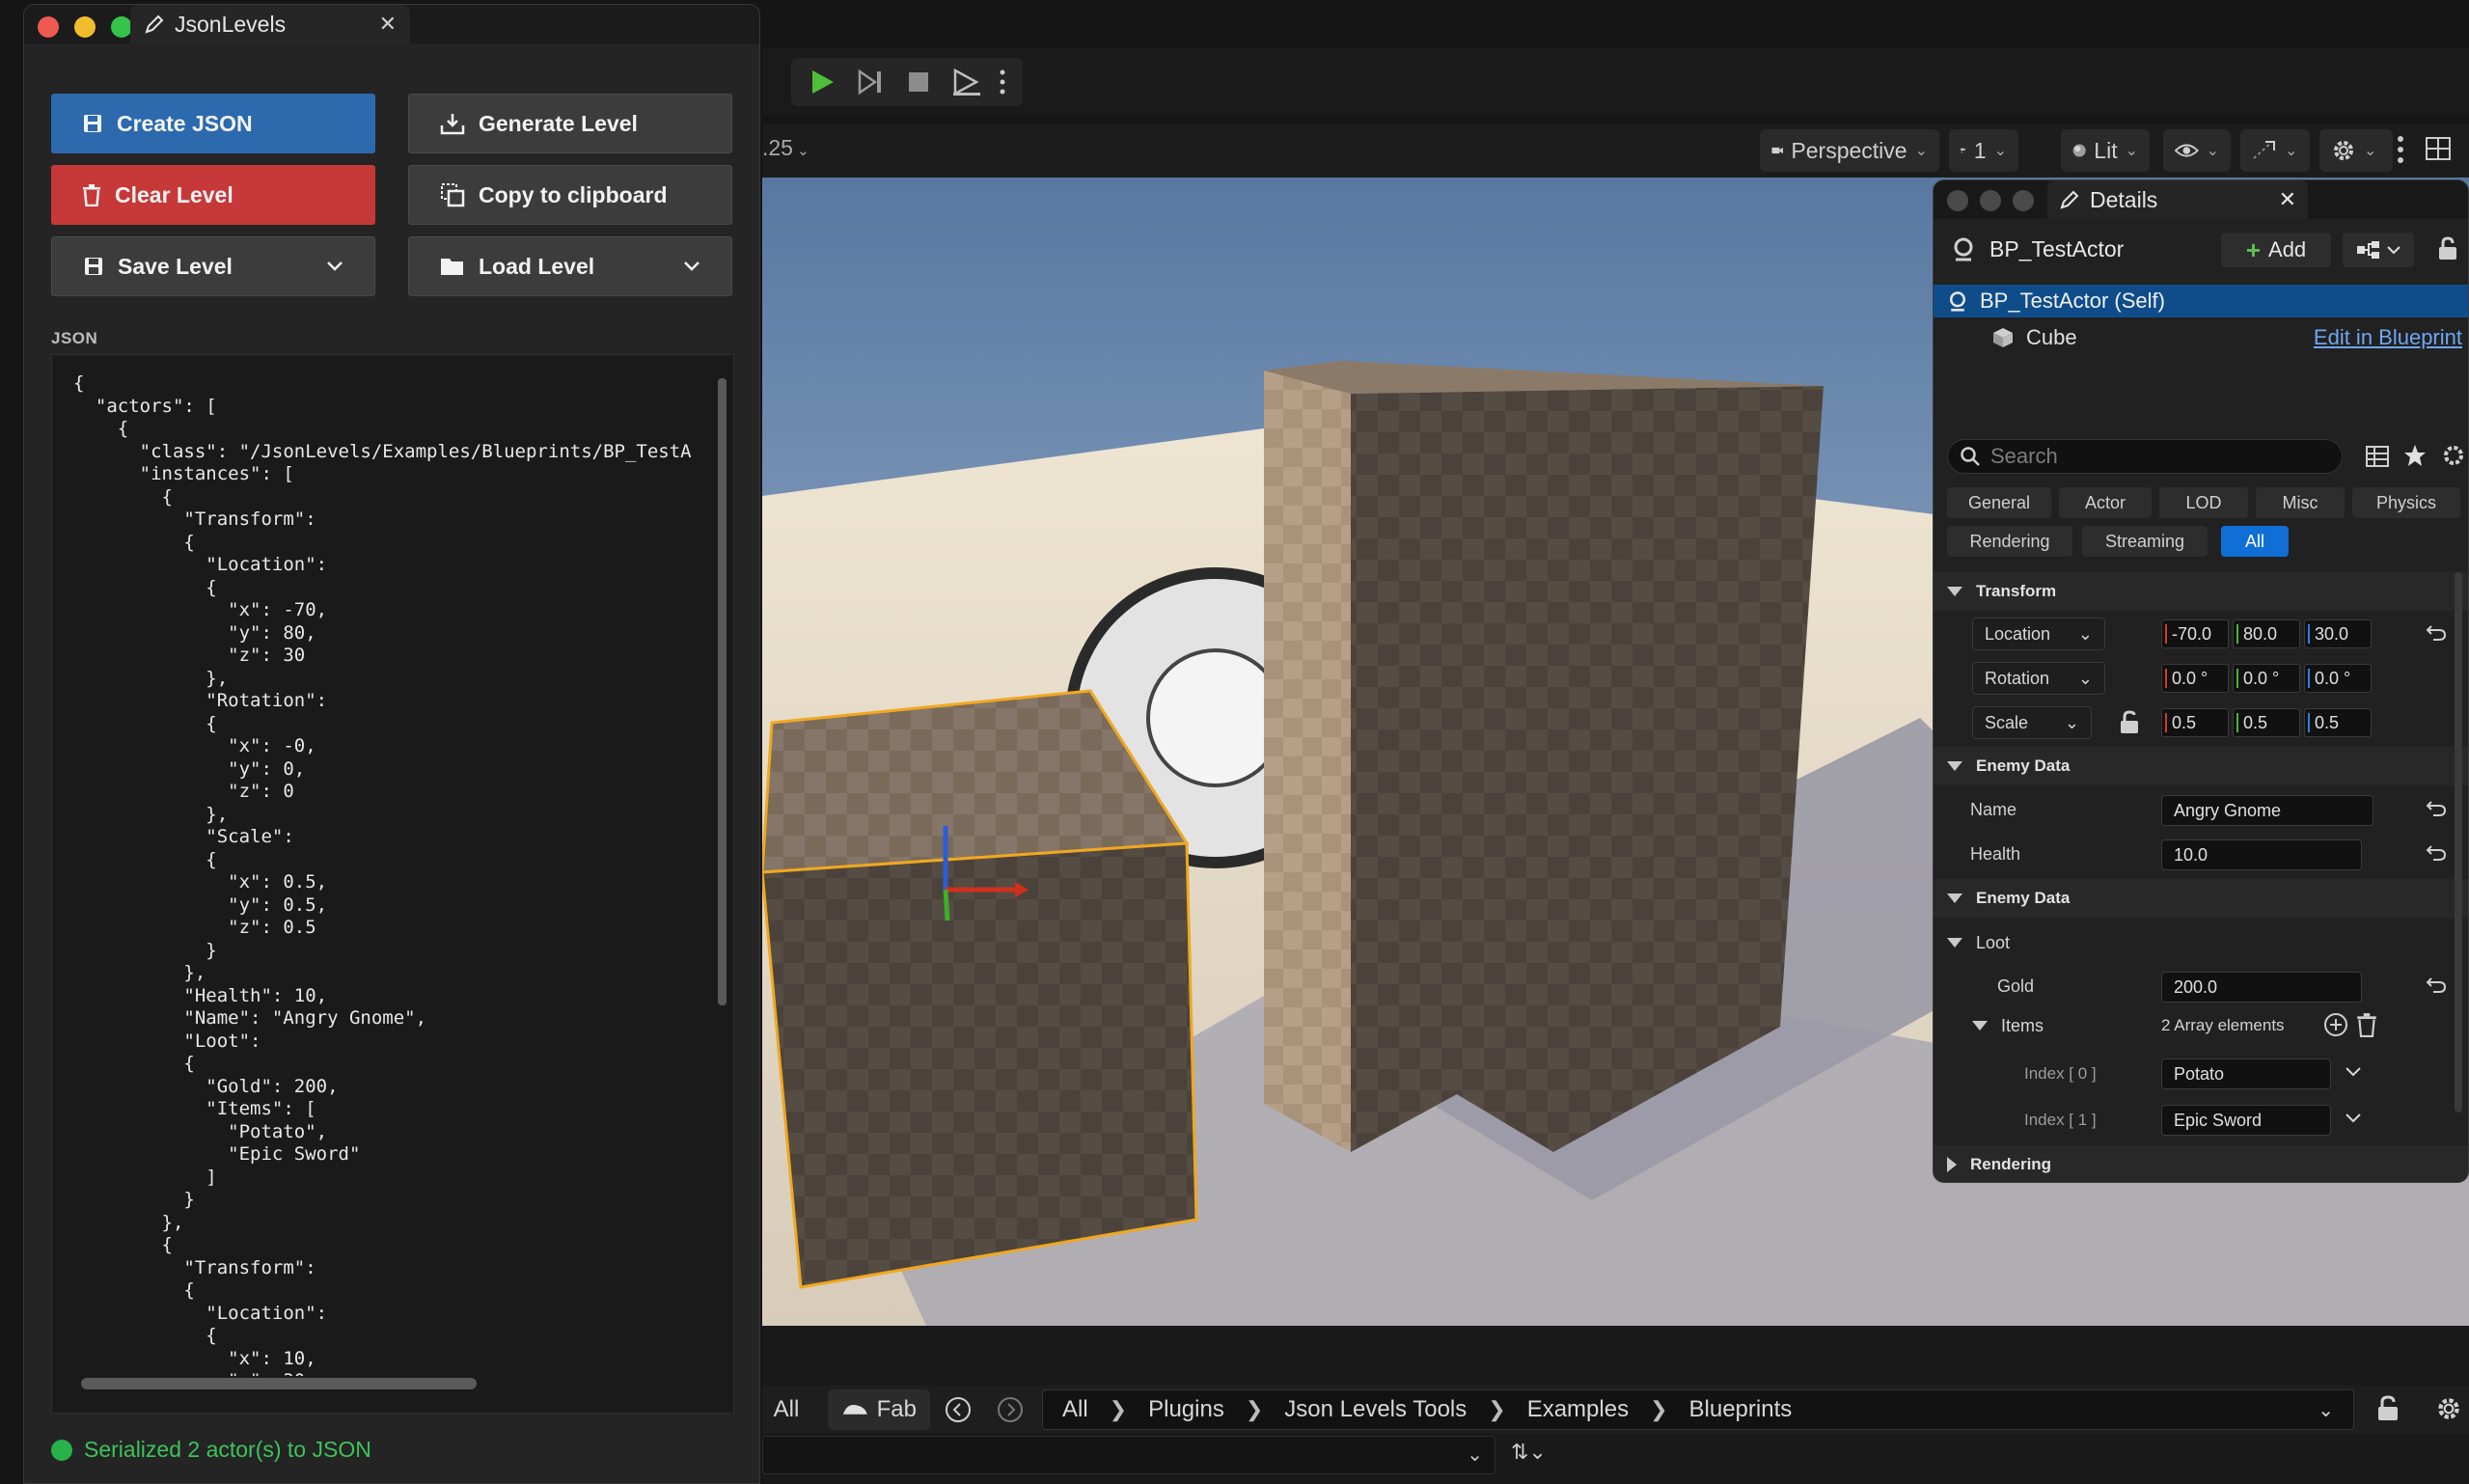  Describe the element at coordinates (722, 691) in the screenshot. I see `json-vertical-scrollbar` at that location.